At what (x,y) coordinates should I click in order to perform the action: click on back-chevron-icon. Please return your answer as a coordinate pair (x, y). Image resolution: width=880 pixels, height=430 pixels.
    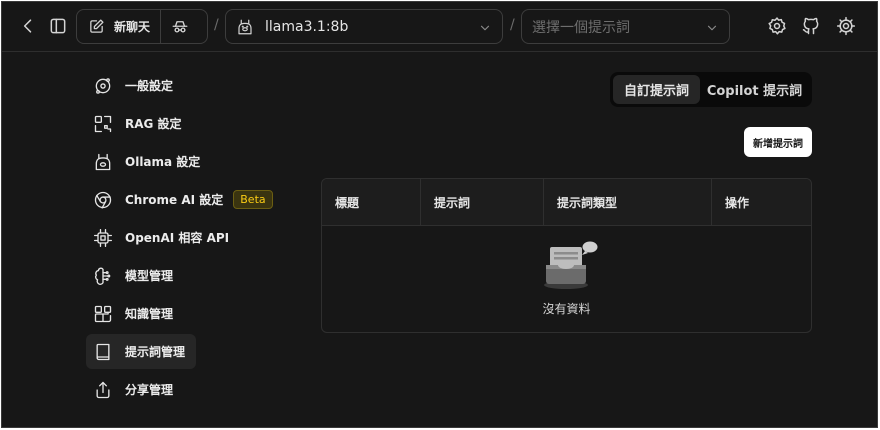
    Looking at the image, I should click on (28, 26).